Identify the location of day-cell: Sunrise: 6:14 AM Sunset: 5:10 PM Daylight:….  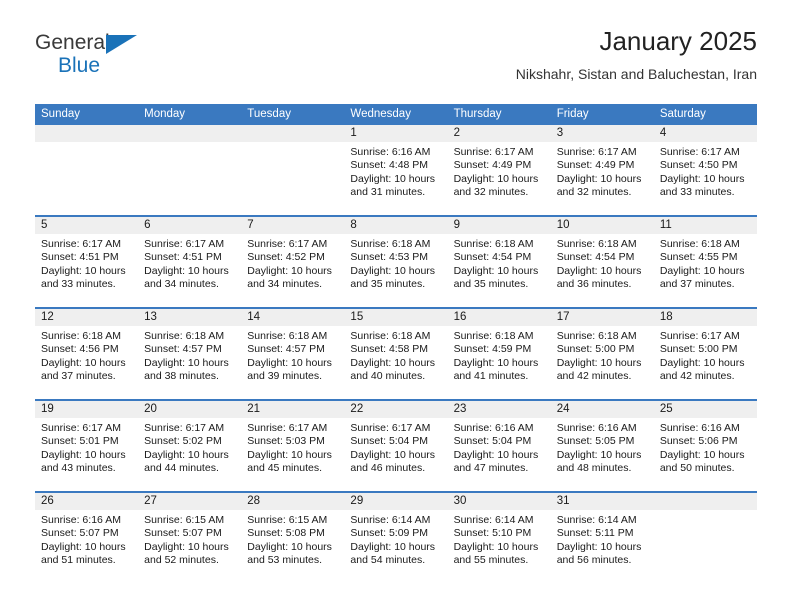
(499, 546).